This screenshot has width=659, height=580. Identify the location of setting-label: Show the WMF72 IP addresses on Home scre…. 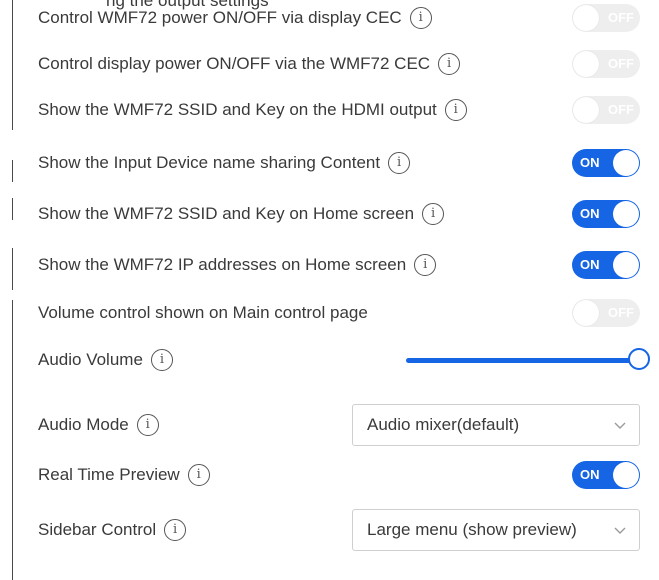
(237, 265).